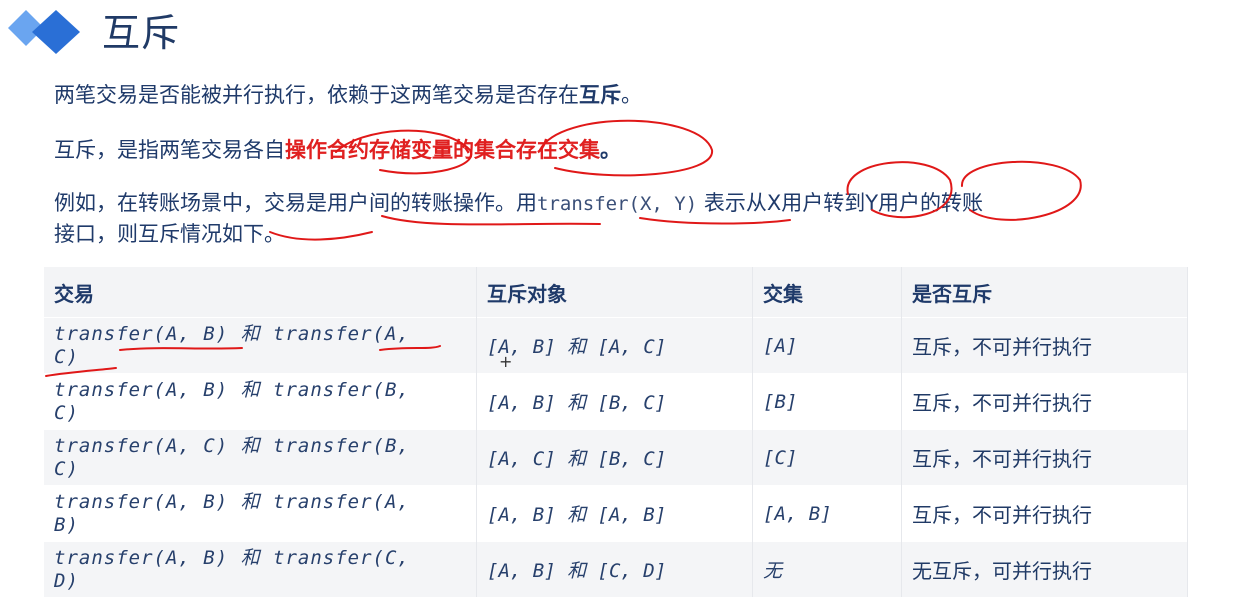  Describe the element at coordinates (610, 150) in the screenshot. I see `p2-suffix: 。` at that location.